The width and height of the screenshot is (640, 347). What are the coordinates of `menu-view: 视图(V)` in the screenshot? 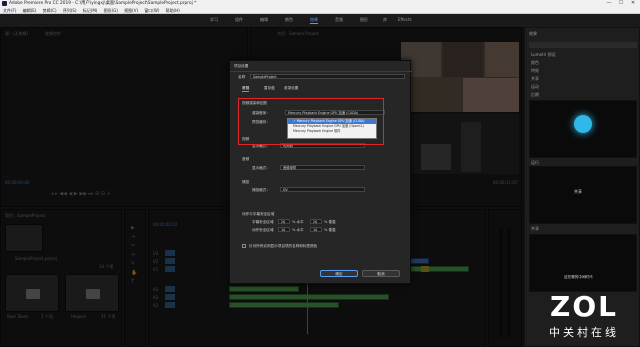 It's located at (131, 10).